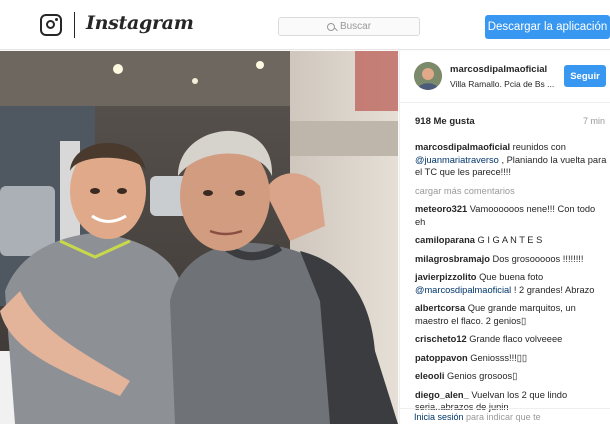  I want to click on comment-text: Geniosss!!!▯▯, so click(497, 357).